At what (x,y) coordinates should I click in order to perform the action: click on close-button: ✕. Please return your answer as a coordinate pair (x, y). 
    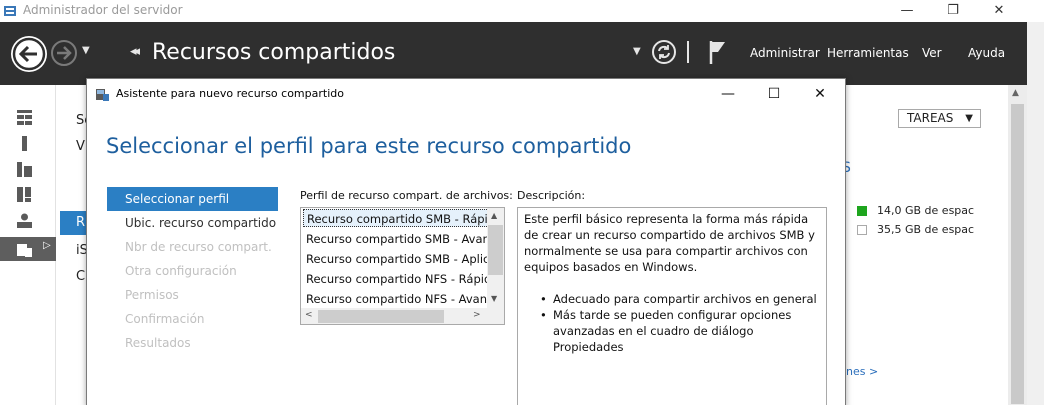
    Looking at the image, I should click on (999, 11).